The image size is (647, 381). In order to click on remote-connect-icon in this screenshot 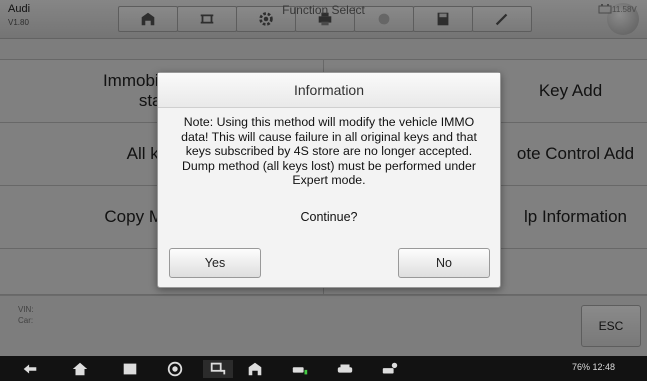, I will do `click(218, 368)`.